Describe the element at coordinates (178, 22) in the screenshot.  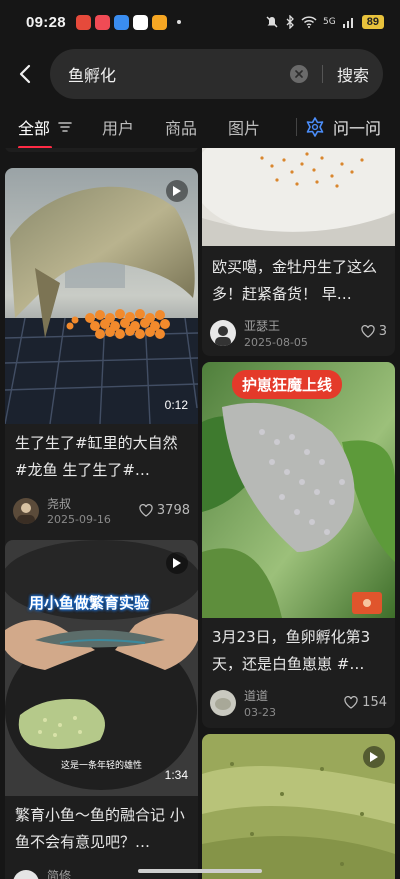
I see `more-notifications-dot` at that location.